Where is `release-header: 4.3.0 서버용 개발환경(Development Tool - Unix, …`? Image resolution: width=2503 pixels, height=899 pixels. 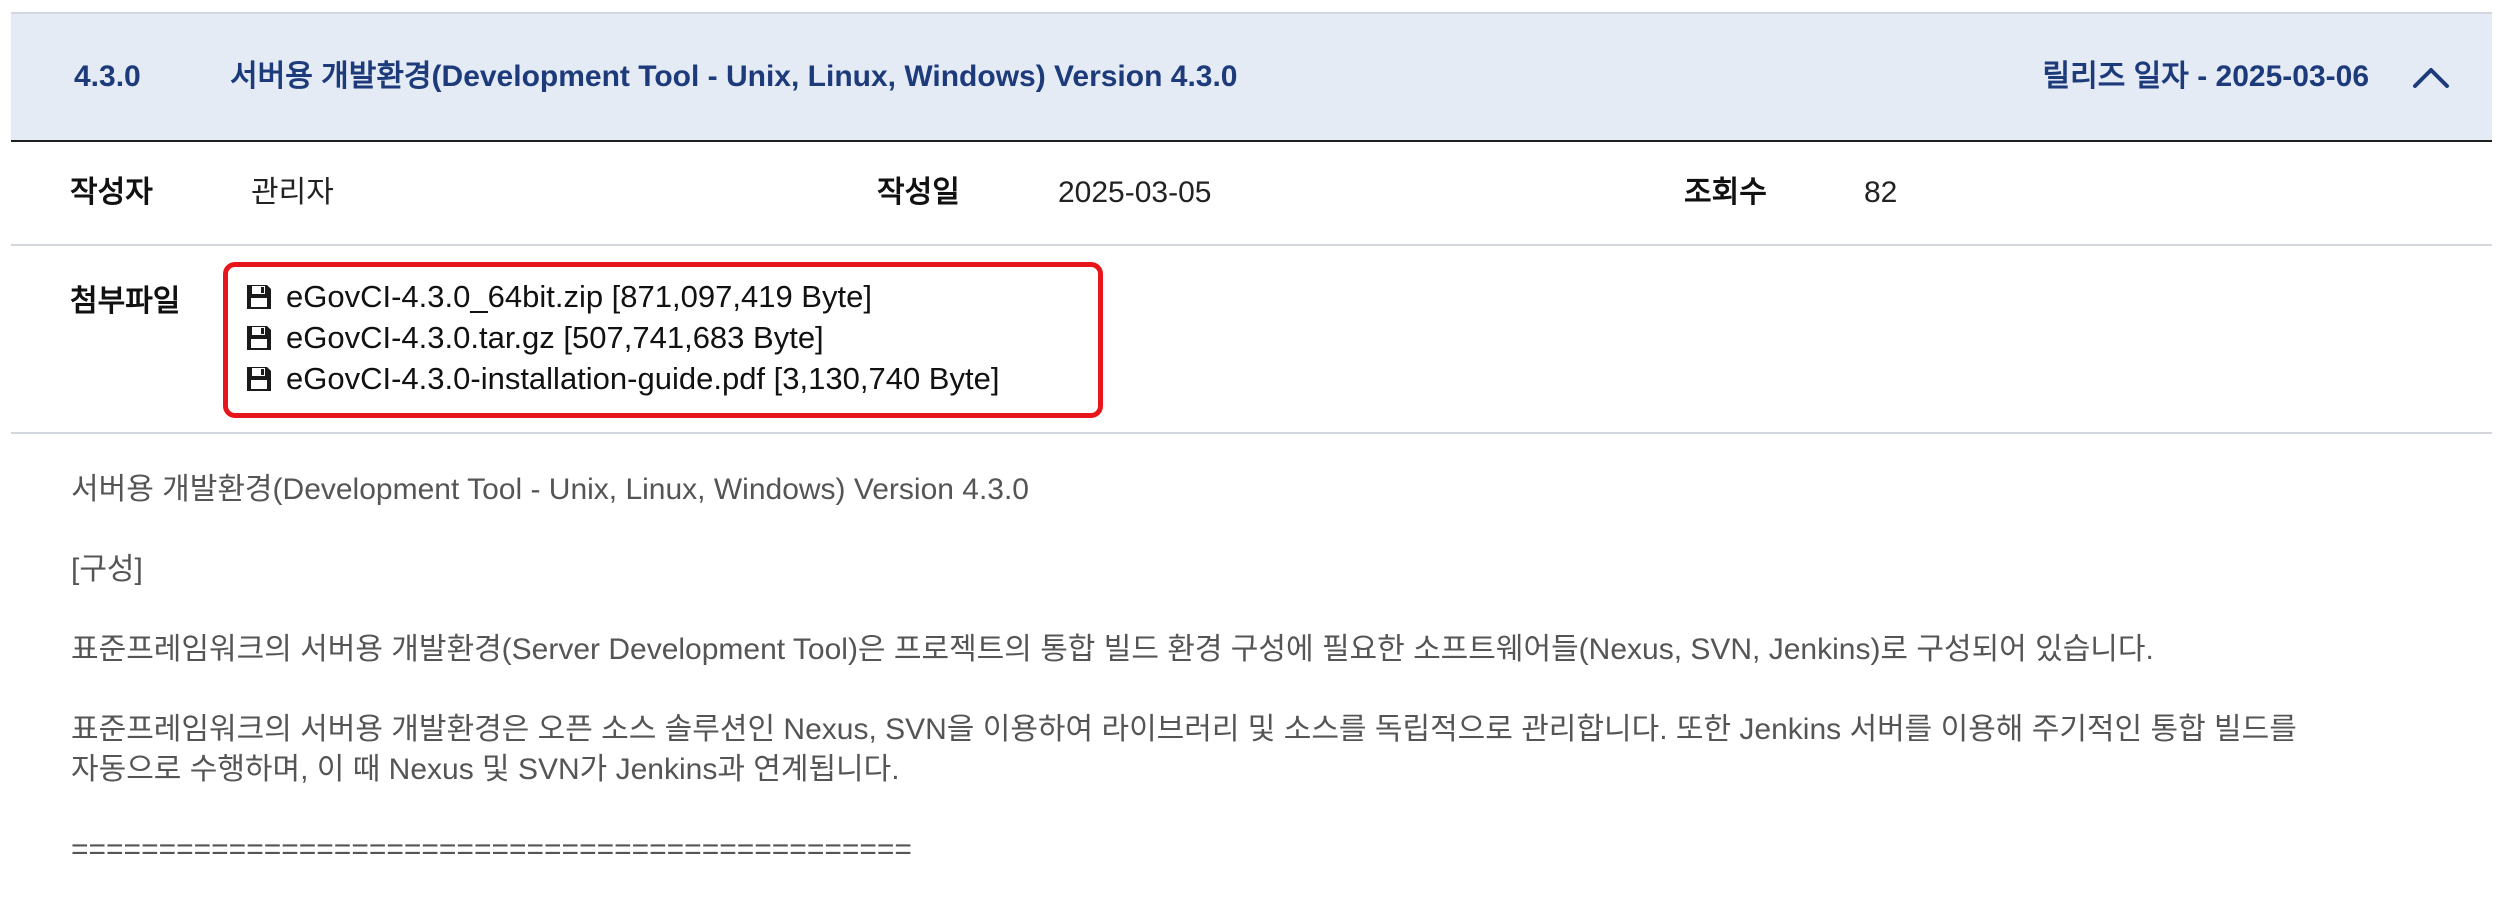 release-header: 4.3.0 서버용 개발환경(Development Tool - Unix, … is located at coordinates (1251, 78).